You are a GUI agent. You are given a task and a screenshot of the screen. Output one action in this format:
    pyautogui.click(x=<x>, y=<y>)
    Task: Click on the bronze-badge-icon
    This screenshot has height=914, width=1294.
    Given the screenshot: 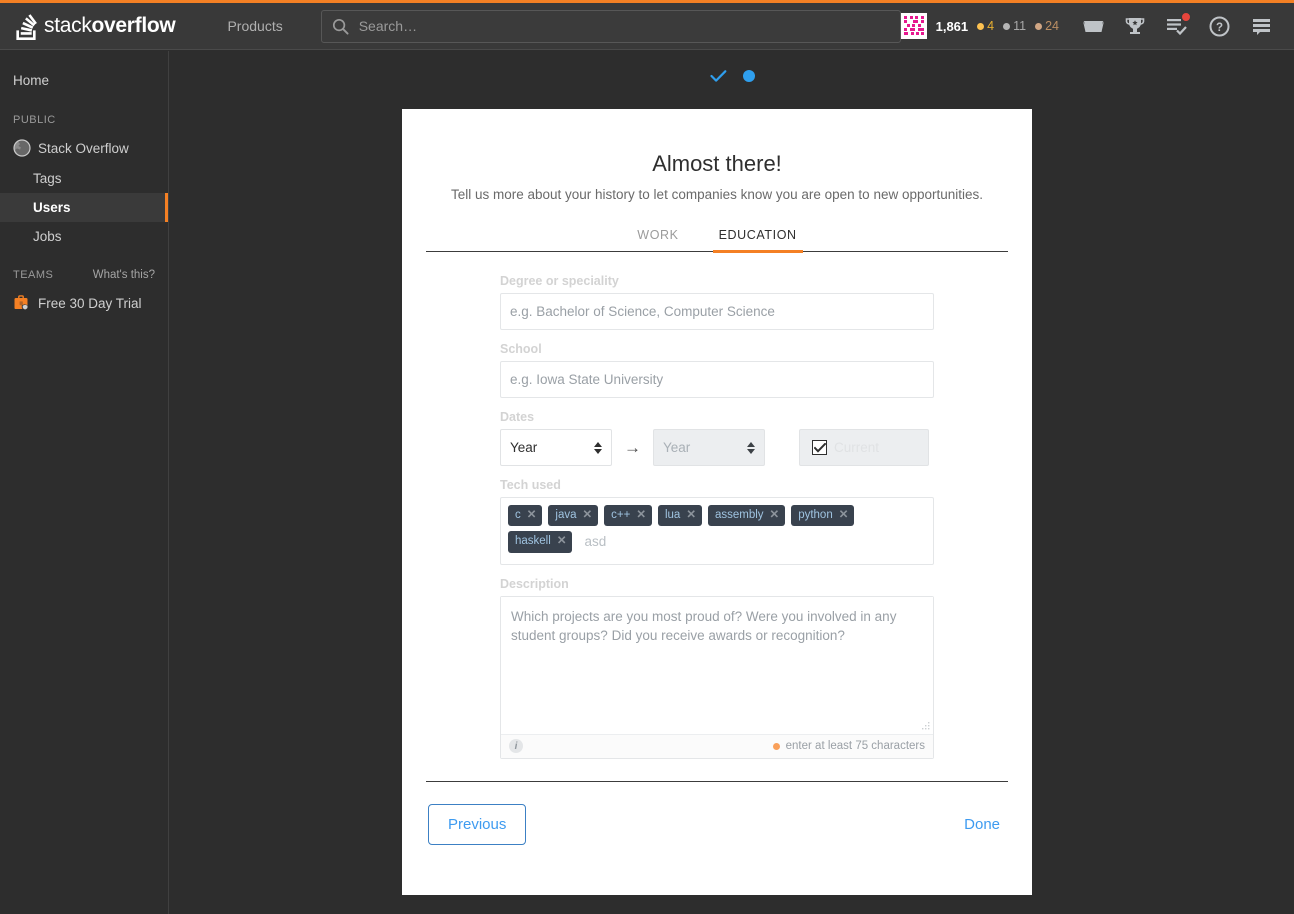 What is the action you would take?
    pyautogui.click(x=1039, y=26)
    